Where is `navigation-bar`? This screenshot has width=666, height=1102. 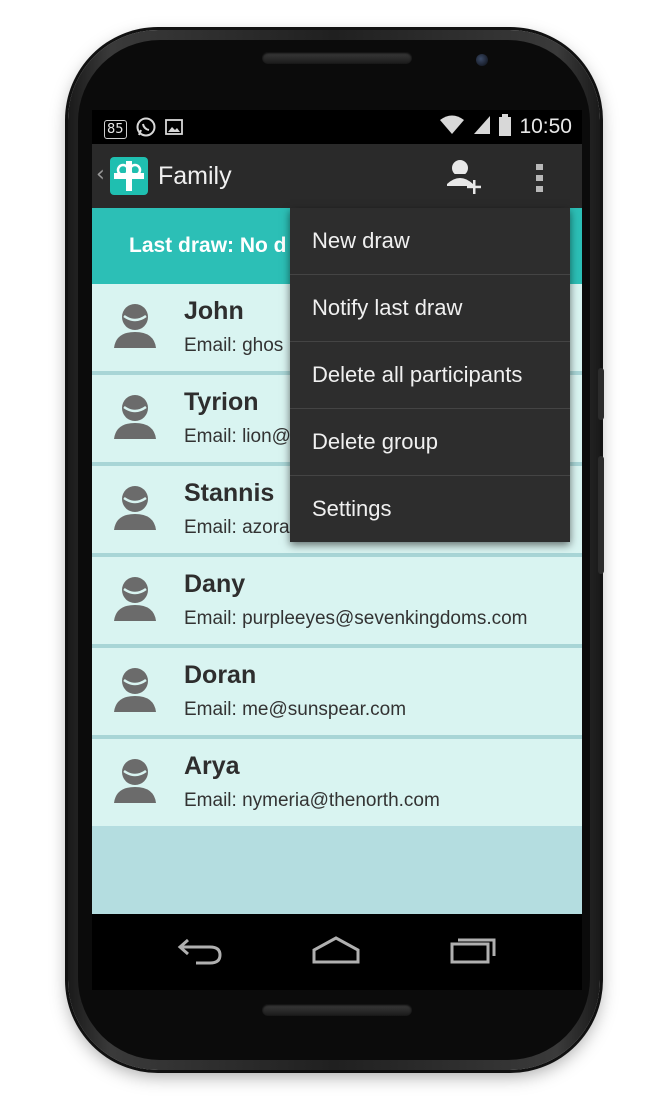 navigation-bar is located at coordinates (337, 952).